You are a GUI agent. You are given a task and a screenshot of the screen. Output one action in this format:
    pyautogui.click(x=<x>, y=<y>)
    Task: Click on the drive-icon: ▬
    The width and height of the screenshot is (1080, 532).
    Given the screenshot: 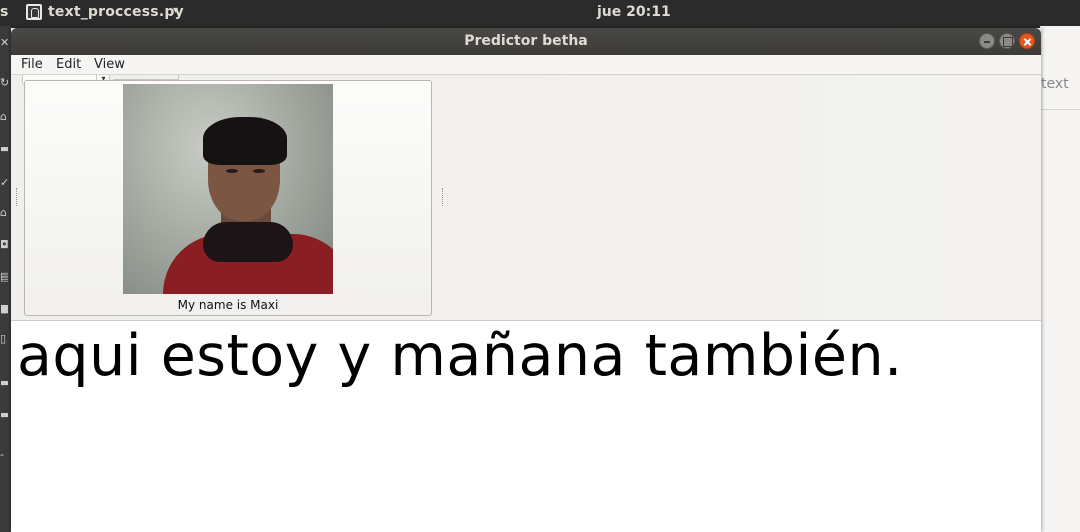 What is the action you would take?
    pyautogui.click(x=4, y=415)
    